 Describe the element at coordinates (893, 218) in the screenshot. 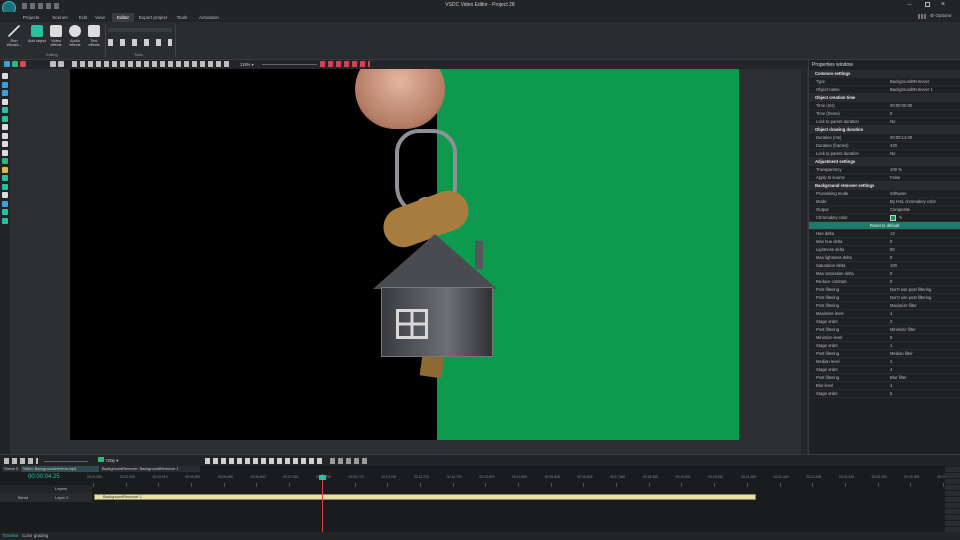

I see `chromakey-color-swatch` at that location.